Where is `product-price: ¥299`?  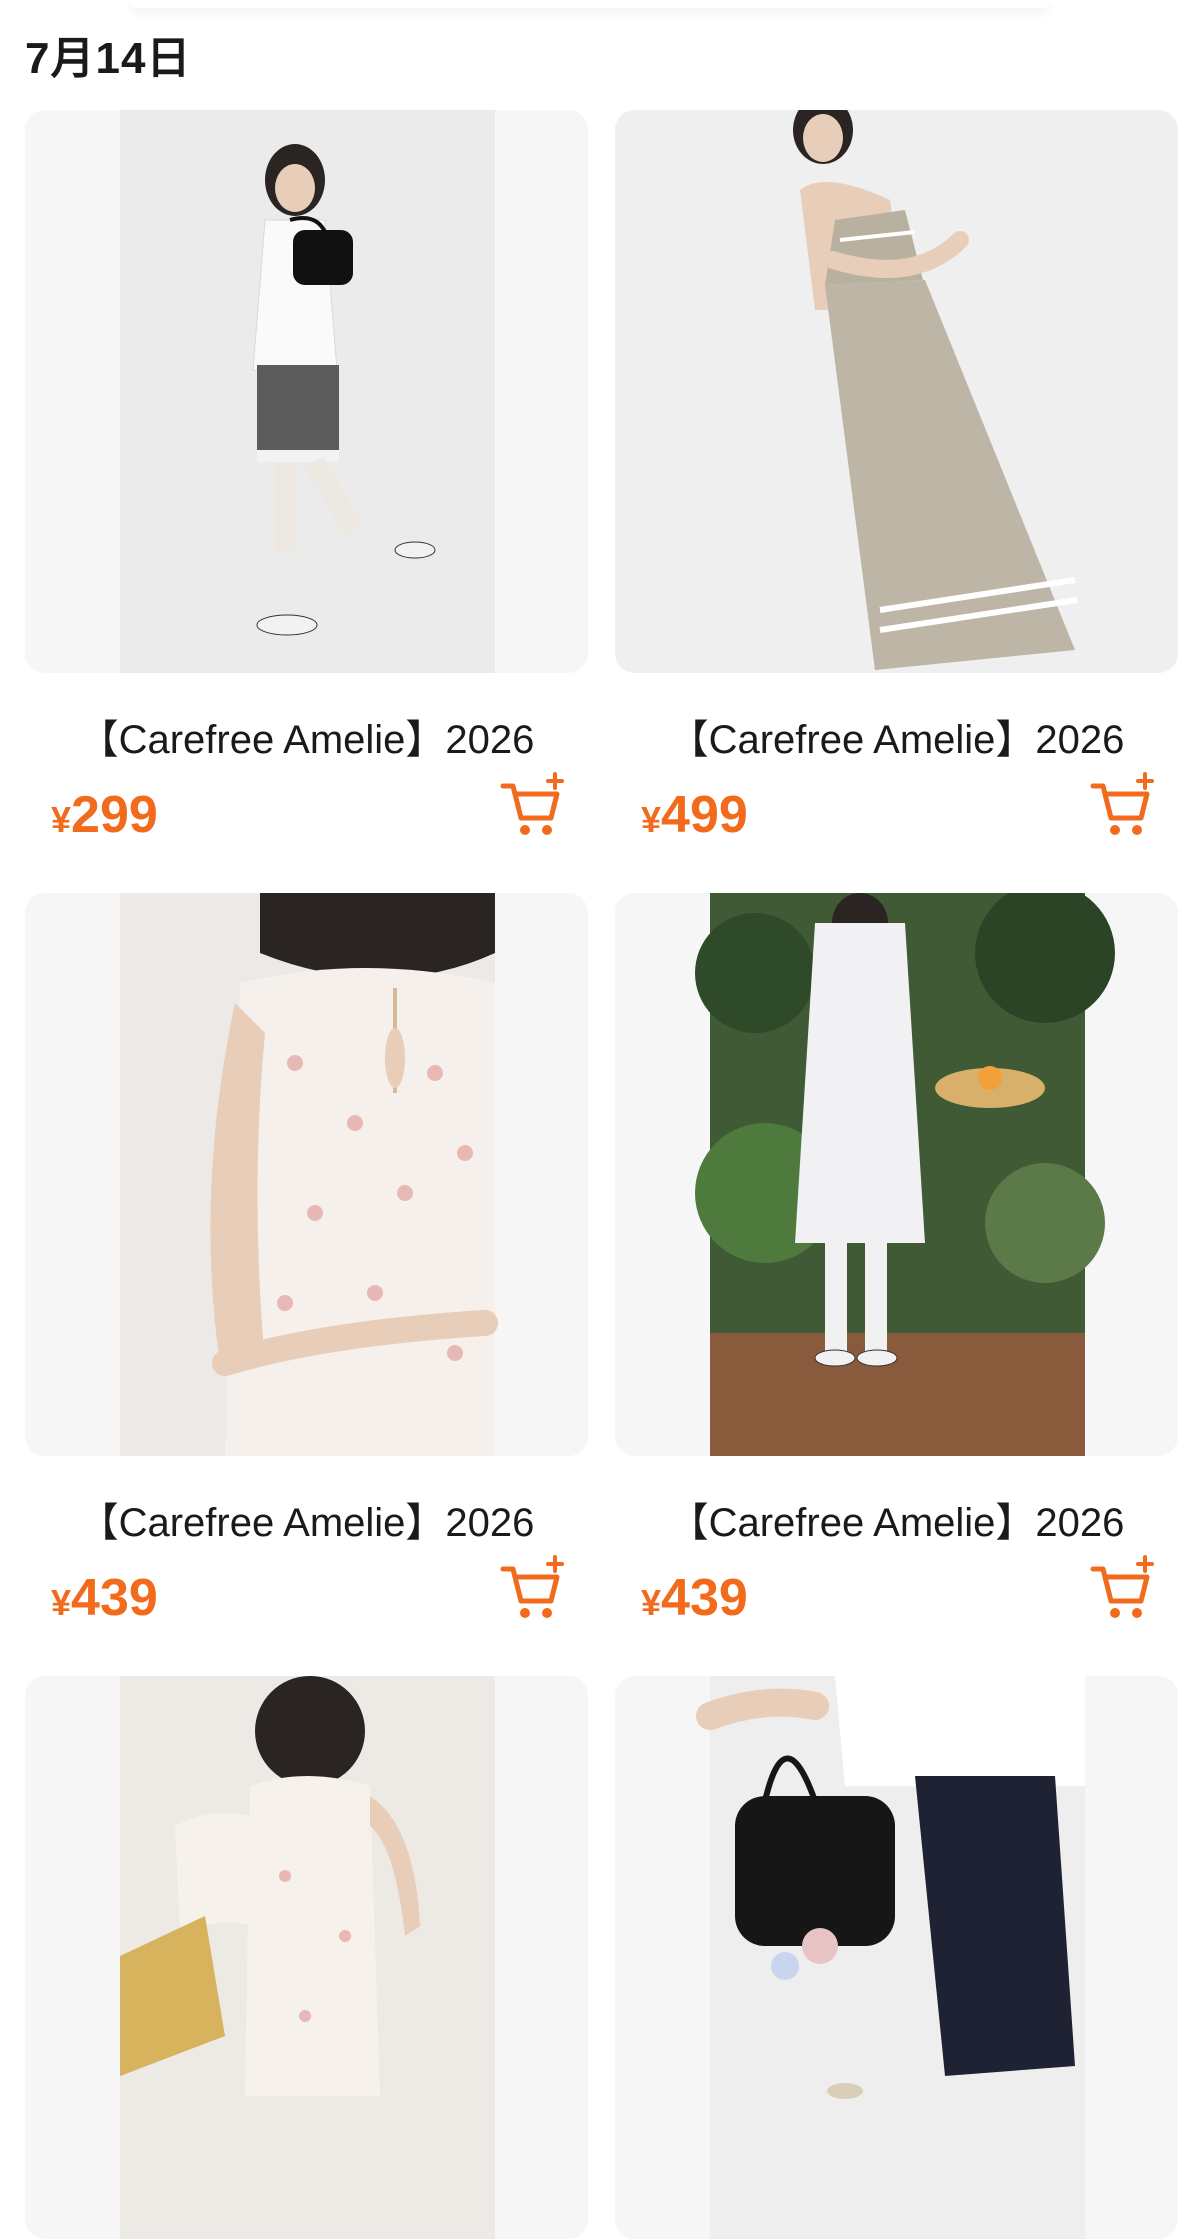
product-price: ¥299 is located at coordinates (104, 815).